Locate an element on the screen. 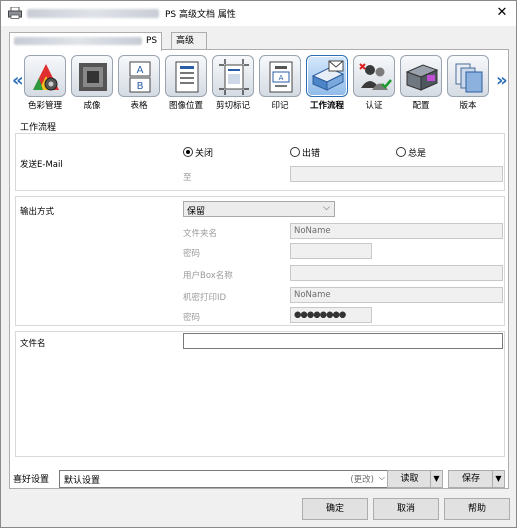  crop-marks-icon is located at coordinates (233, 76).